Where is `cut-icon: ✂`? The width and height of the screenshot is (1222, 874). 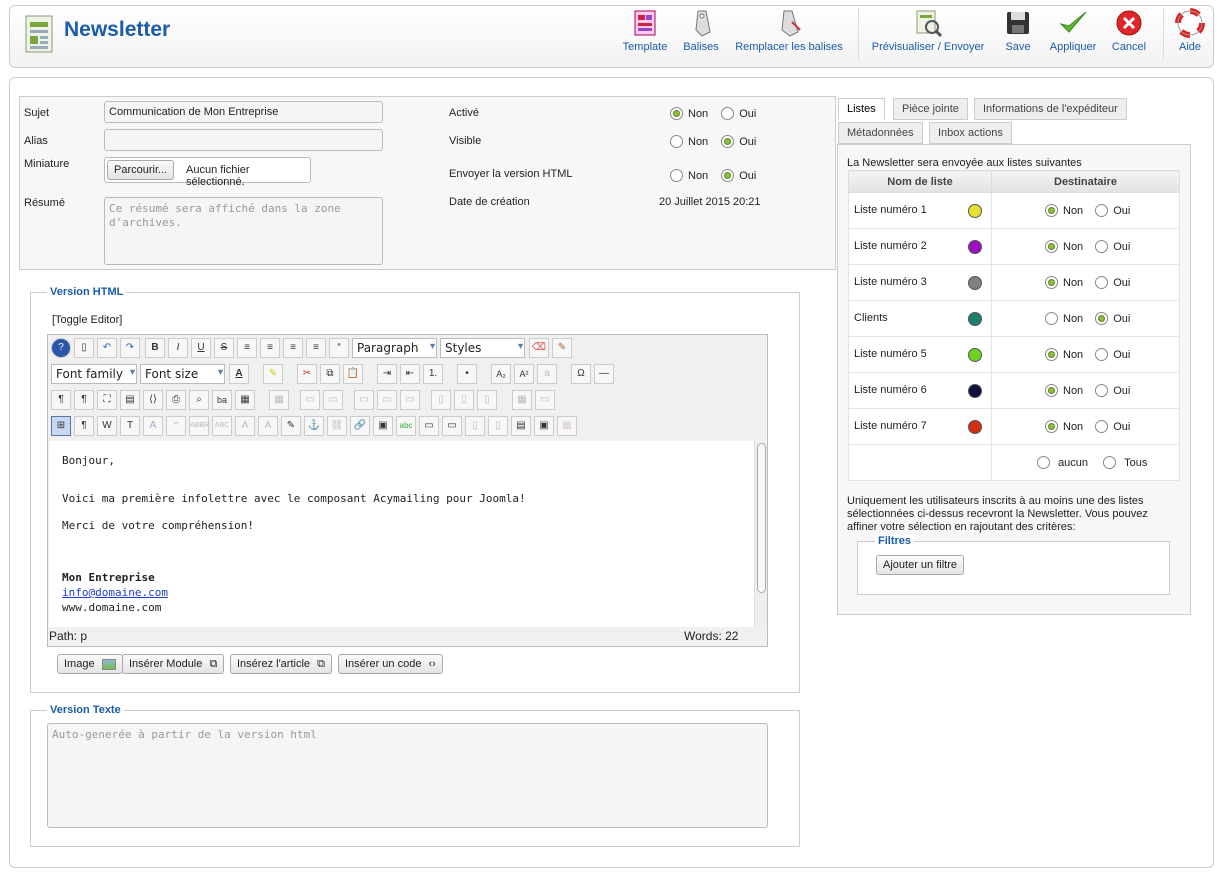
cut-icon: ✂ is located at coordinates (307, 374).